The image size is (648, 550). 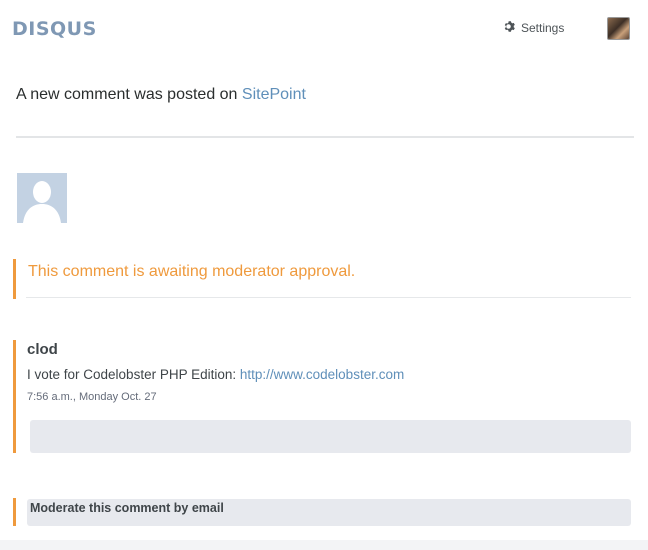 What do you see at coordinates (54, 29) in the screenshot?
I see `disqus-logo: DISQUS` at bounding box center [54, 29].